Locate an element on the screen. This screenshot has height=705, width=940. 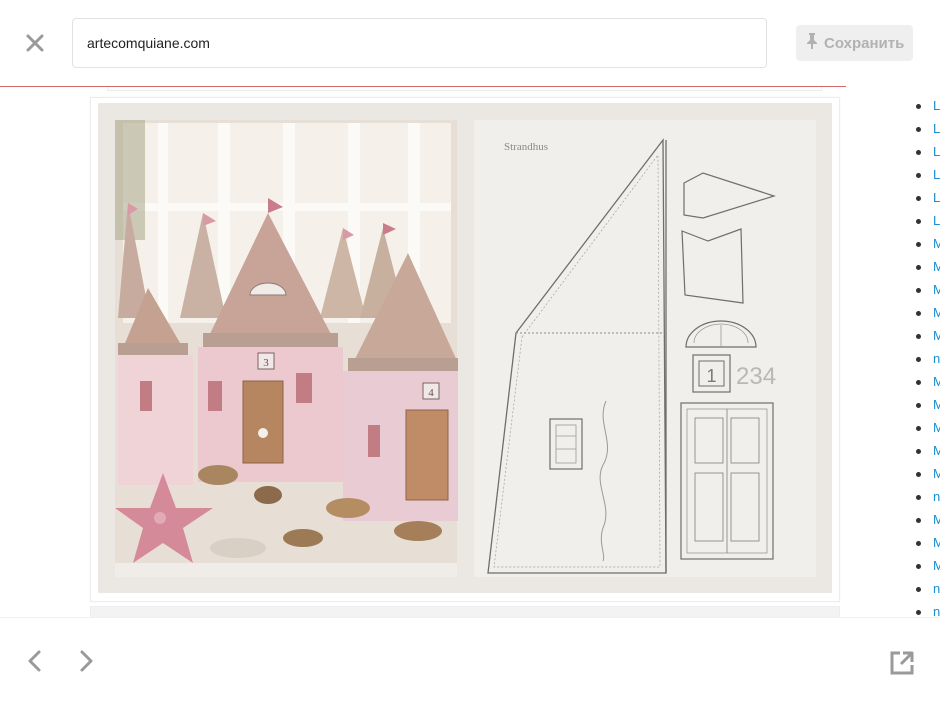
close-button is located at coordinates (35, 43).